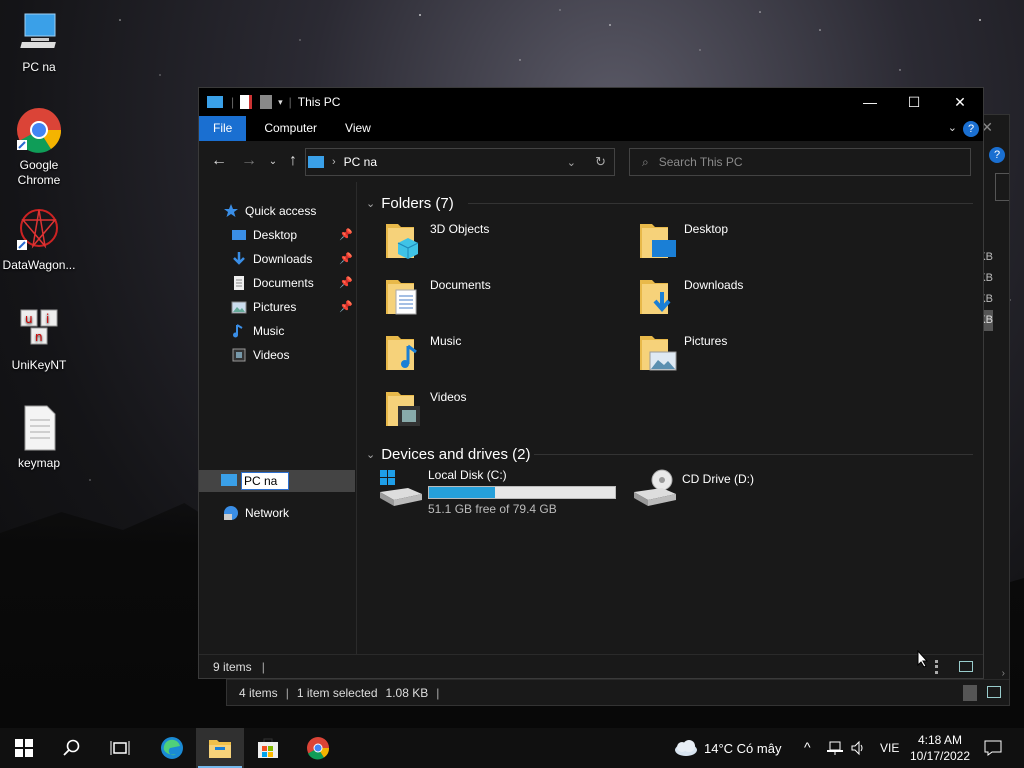  I want to click on search-input: ⌕ Search This PC, so click(800, 162).